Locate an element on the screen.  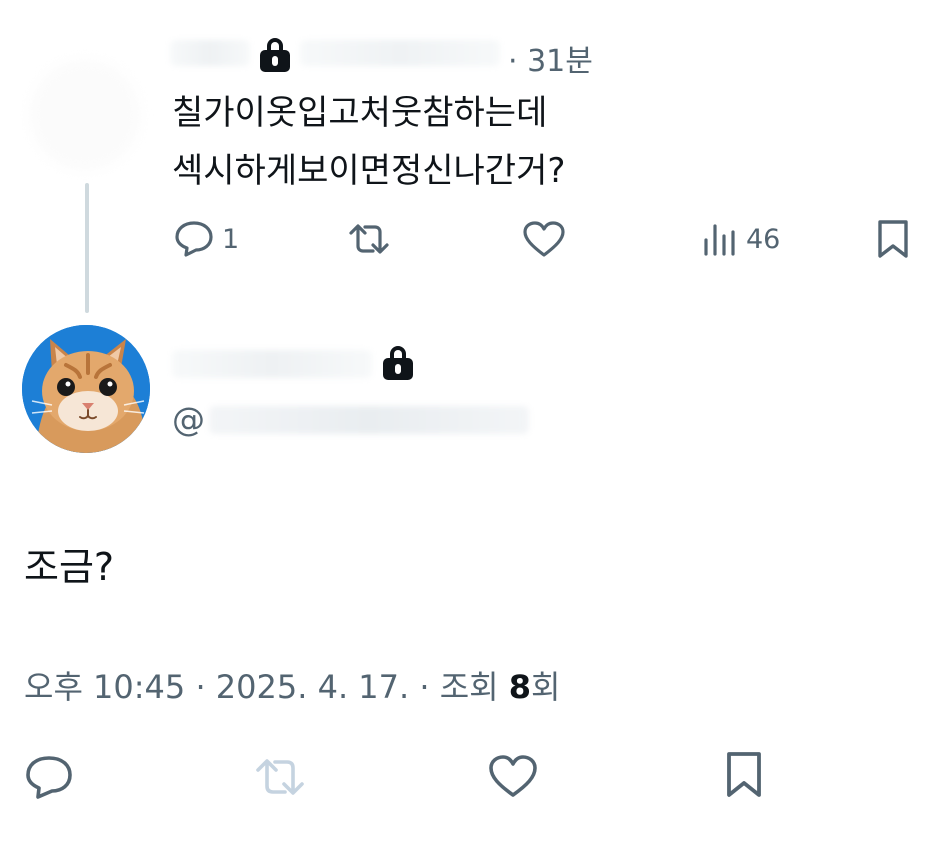
parent-display-name-blurred is located at coordinates (210, 53).